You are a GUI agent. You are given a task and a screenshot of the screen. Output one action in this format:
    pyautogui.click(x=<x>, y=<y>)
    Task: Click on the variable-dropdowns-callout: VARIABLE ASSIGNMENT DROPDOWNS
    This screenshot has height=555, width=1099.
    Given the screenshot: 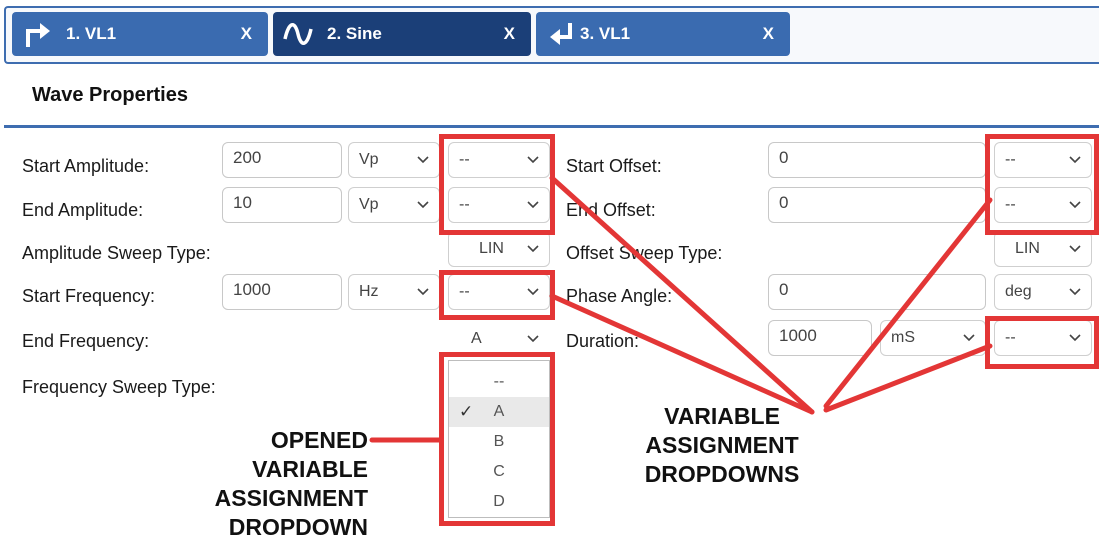 What is the action you would take?
    pyautogui.click(x=722, y=445)
    